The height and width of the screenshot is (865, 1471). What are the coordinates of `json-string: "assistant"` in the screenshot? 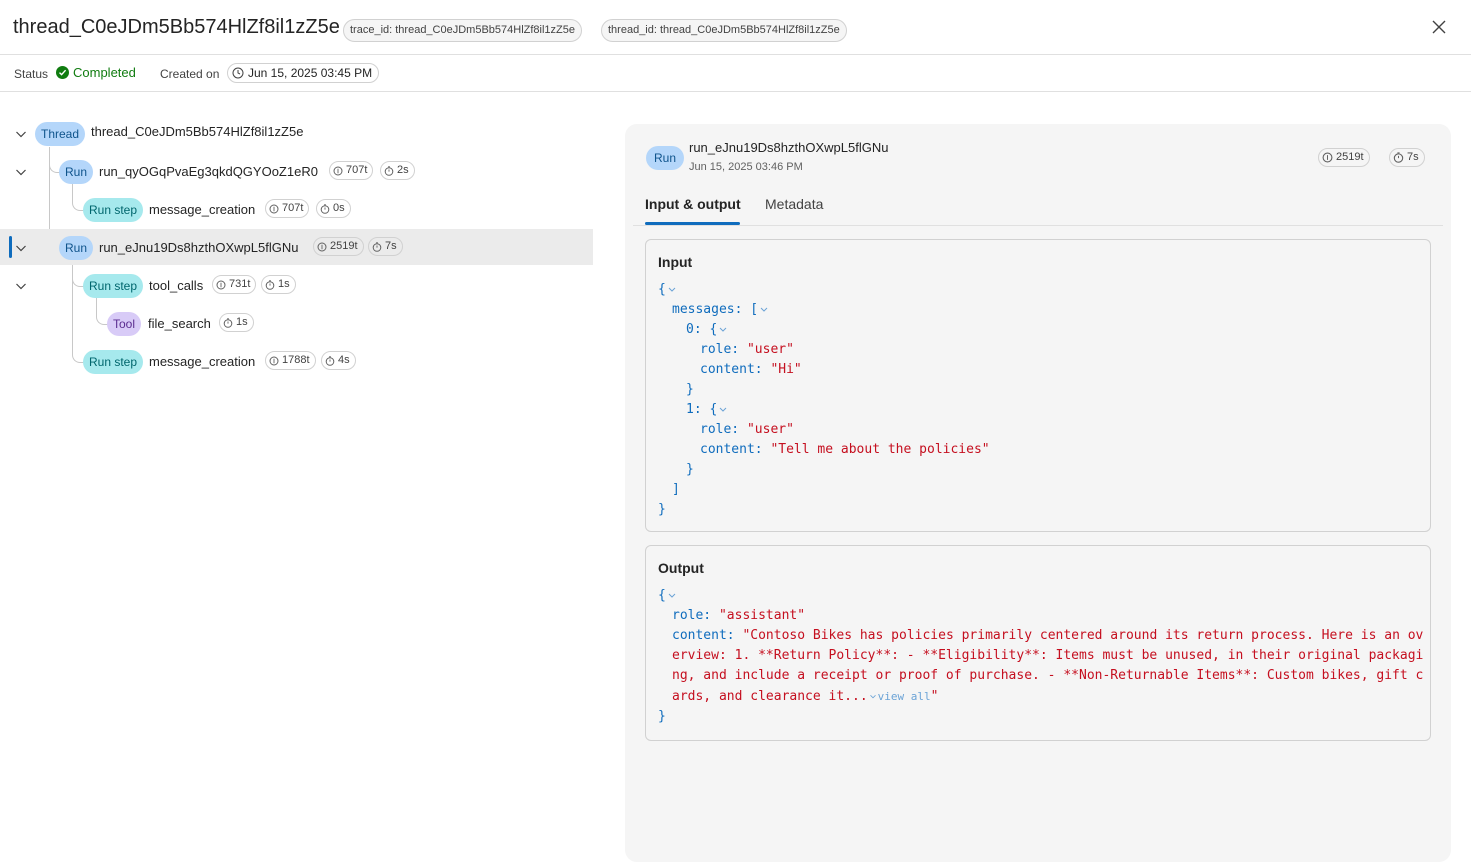 It's located at (762, 615).